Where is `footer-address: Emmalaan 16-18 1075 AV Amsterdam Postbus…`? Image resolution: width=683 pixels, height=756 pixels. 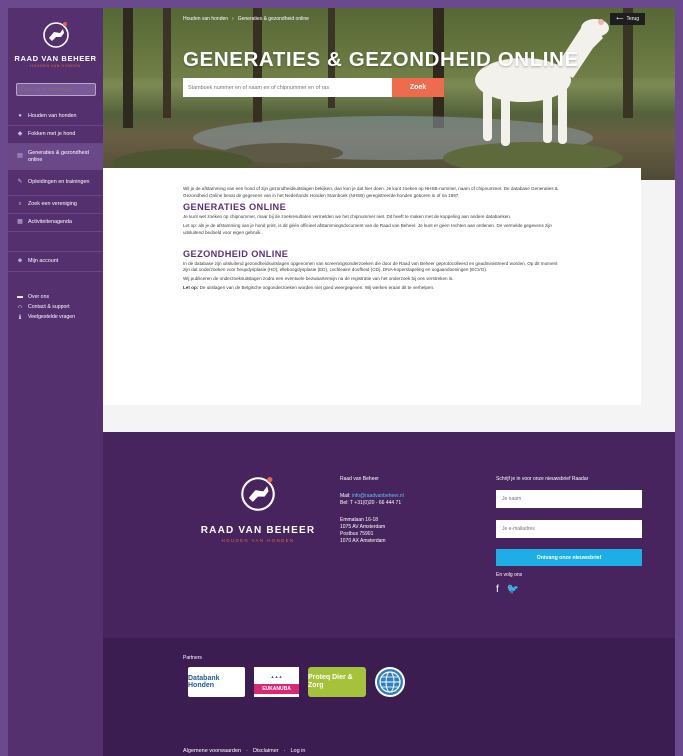 footer-address: Emmalaan 16-18 1075 AV Amsterdam Postbus… is located at coordinates (372, 531).